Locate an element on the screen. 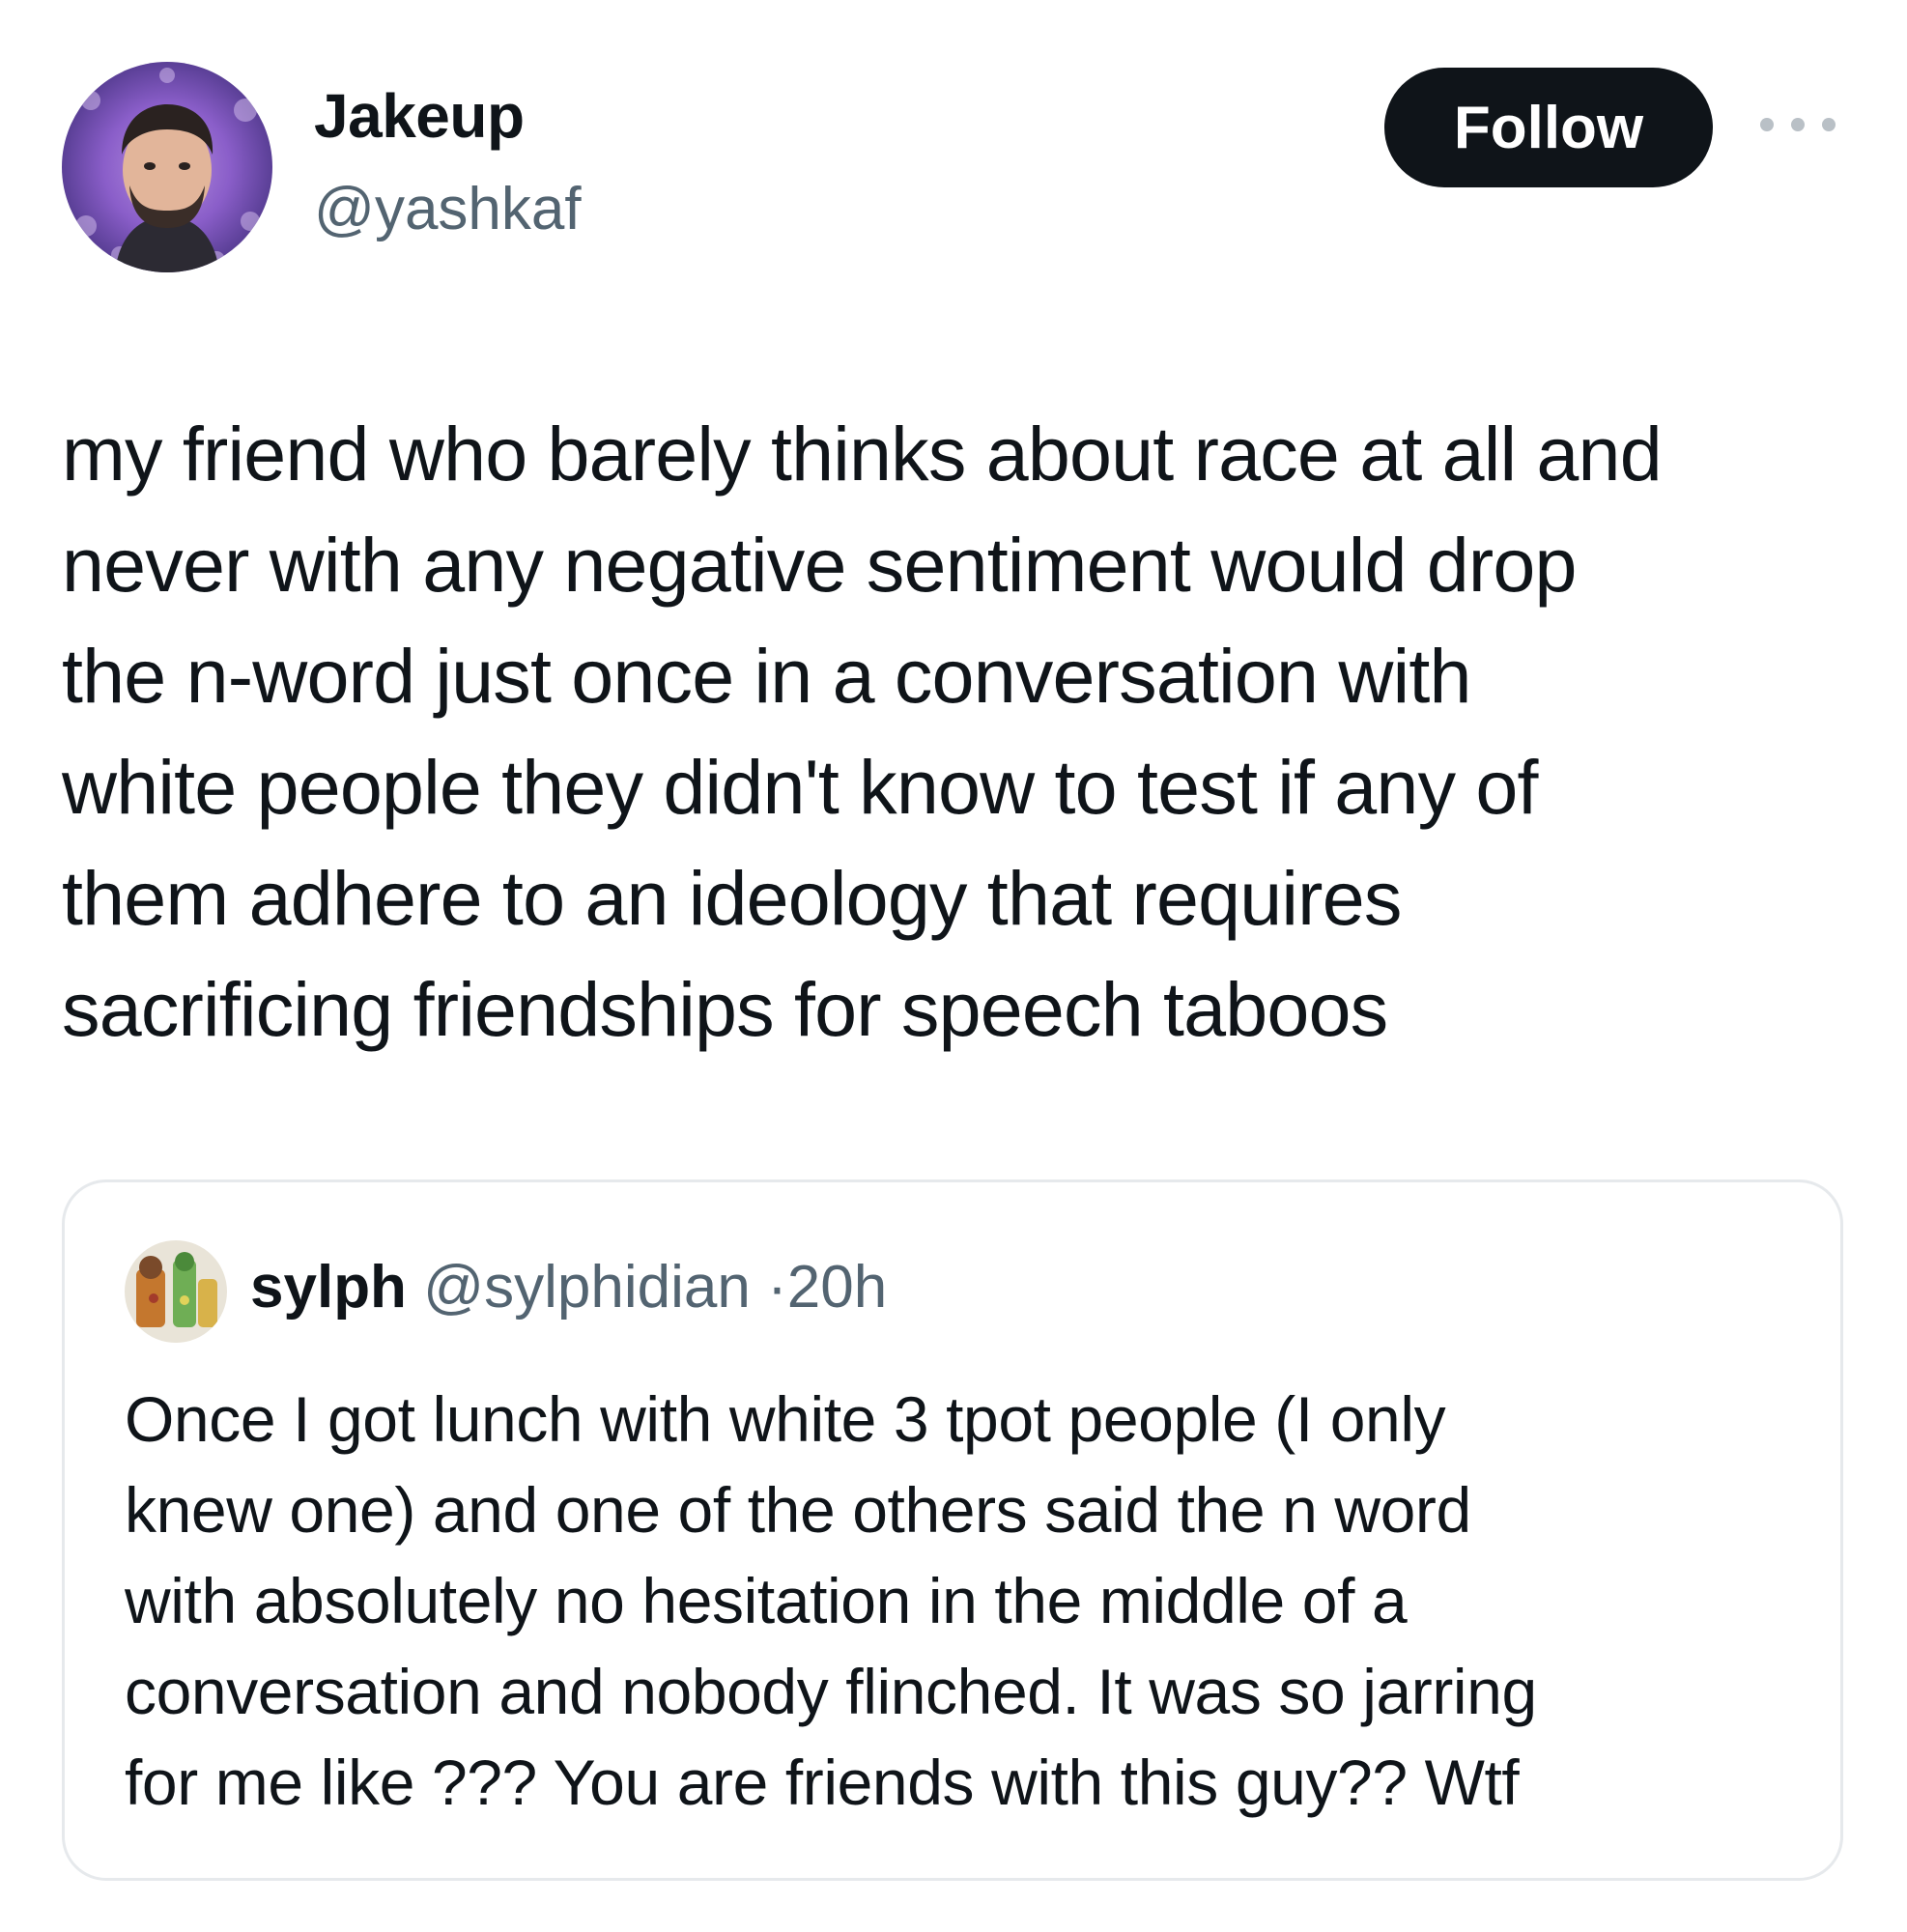 This screenshot has width=1907, height=1932. quoted-author-handle: @sylphidian is located at coordinates (587, 1287).